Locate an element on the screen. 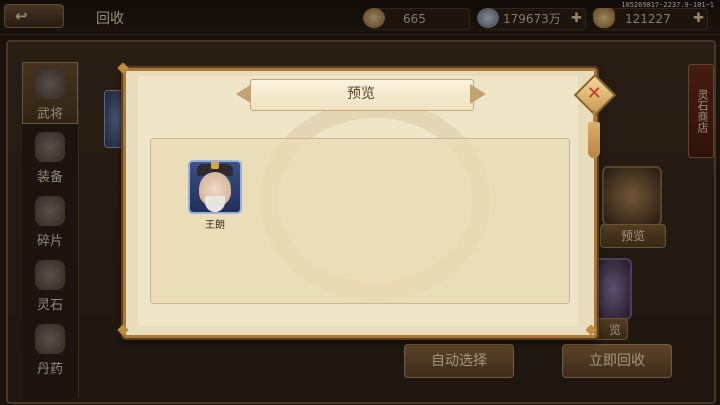 This screenshot has width=720, height=405. dialog-title: 预览 is located at coordinates (361, 94).